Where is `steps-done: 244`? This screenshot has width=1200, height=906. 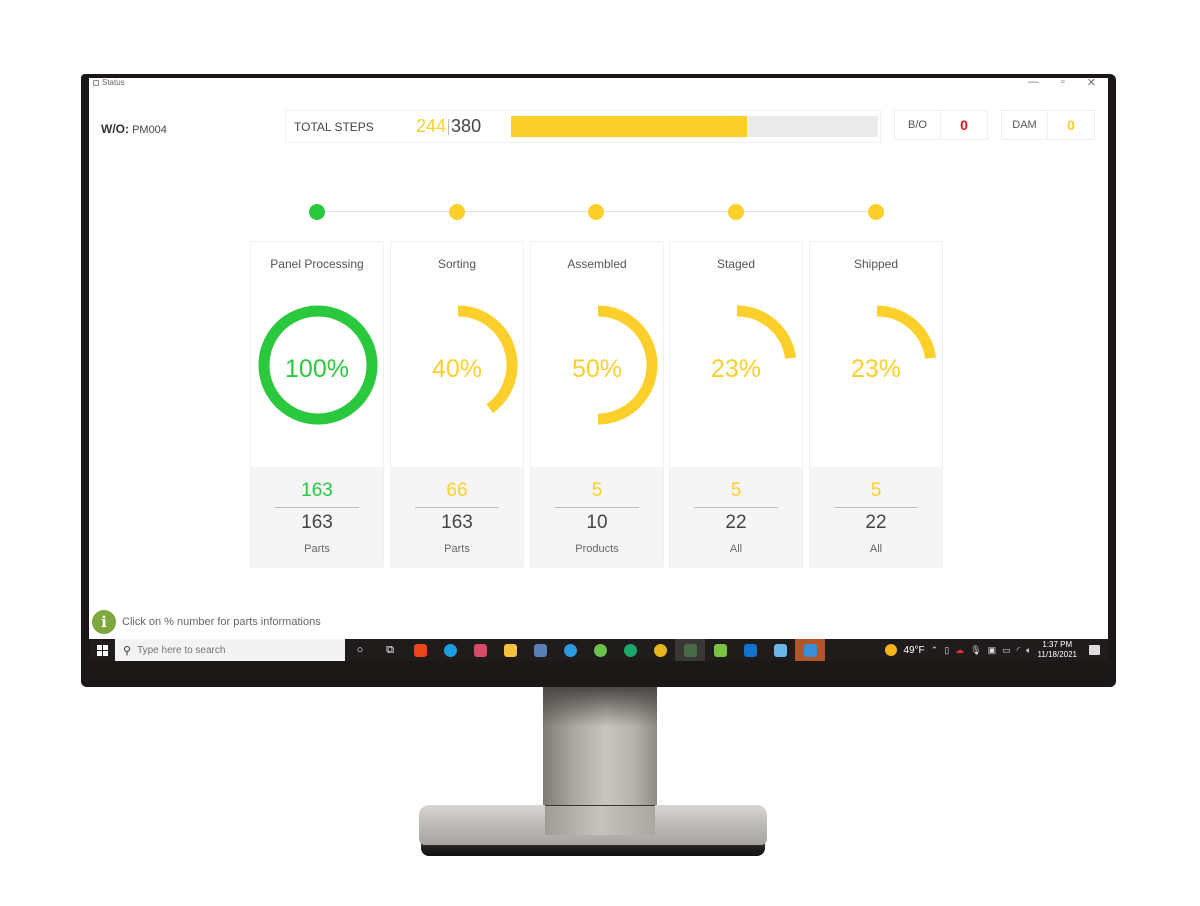 steps-done: 244 is located at coordinates (431, 126).